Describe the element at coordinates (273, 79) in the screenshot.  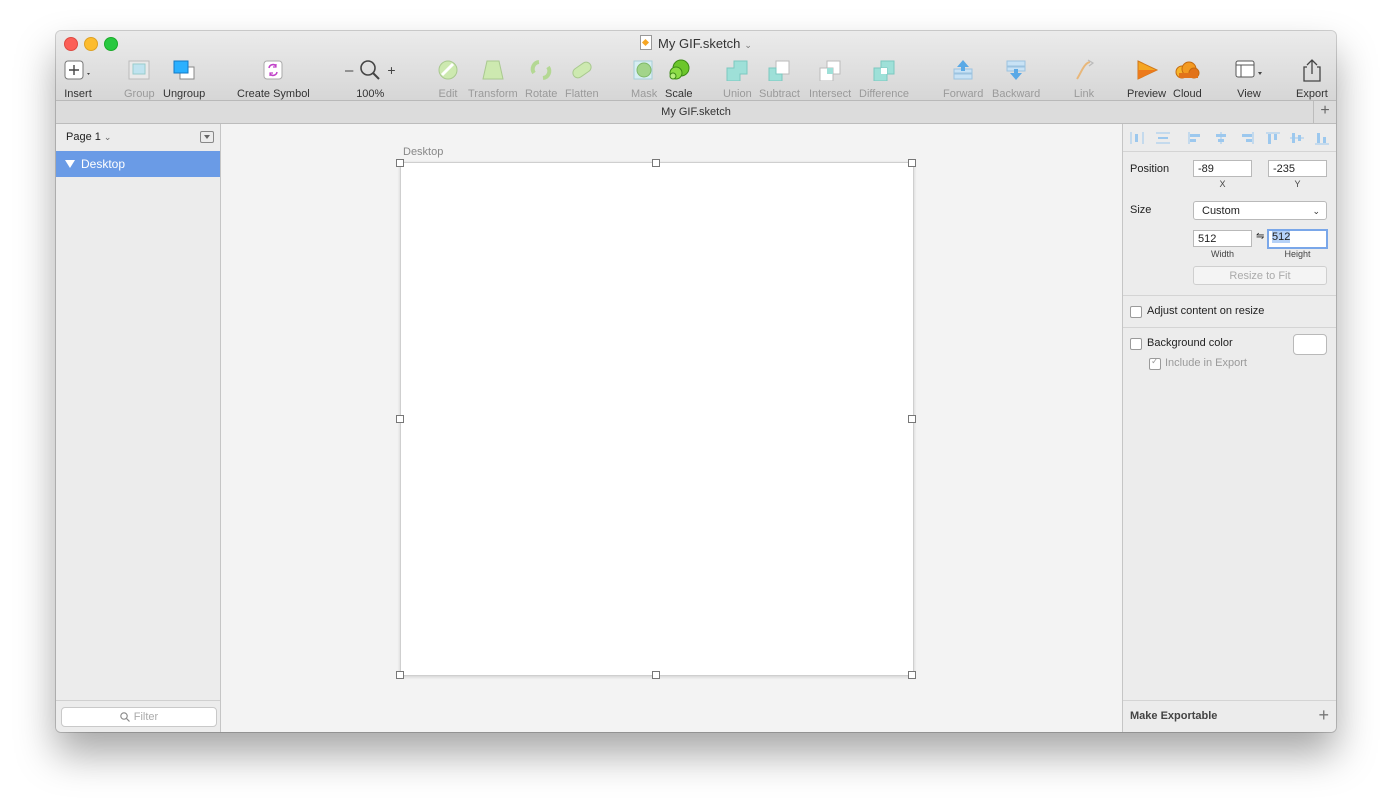
I see `create-symbol-button: Create Symbol` at that location.